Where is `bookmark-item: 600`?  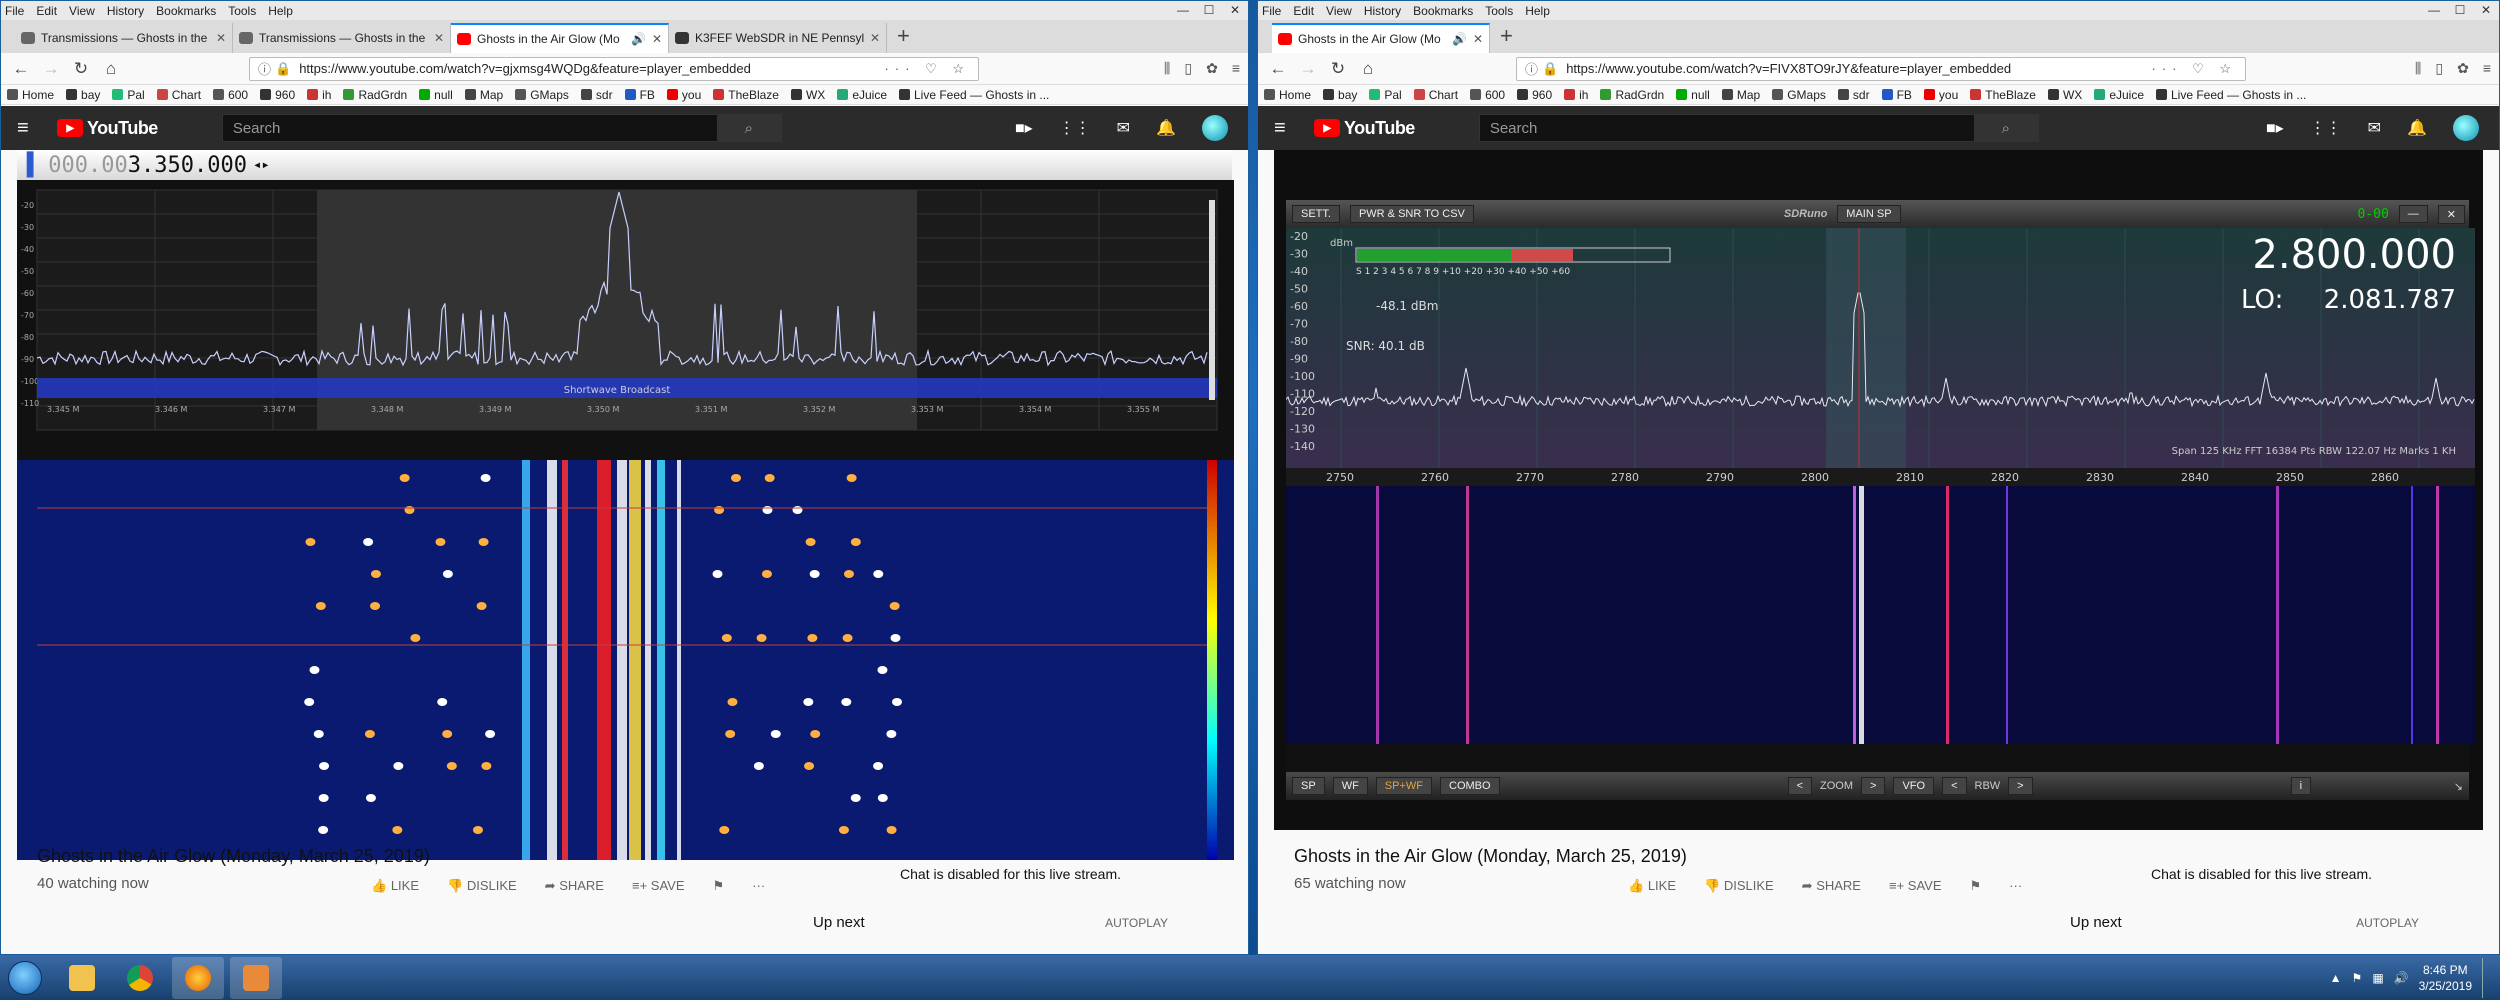 bookmark-item: 600 is located at coordinates (1487, 95).